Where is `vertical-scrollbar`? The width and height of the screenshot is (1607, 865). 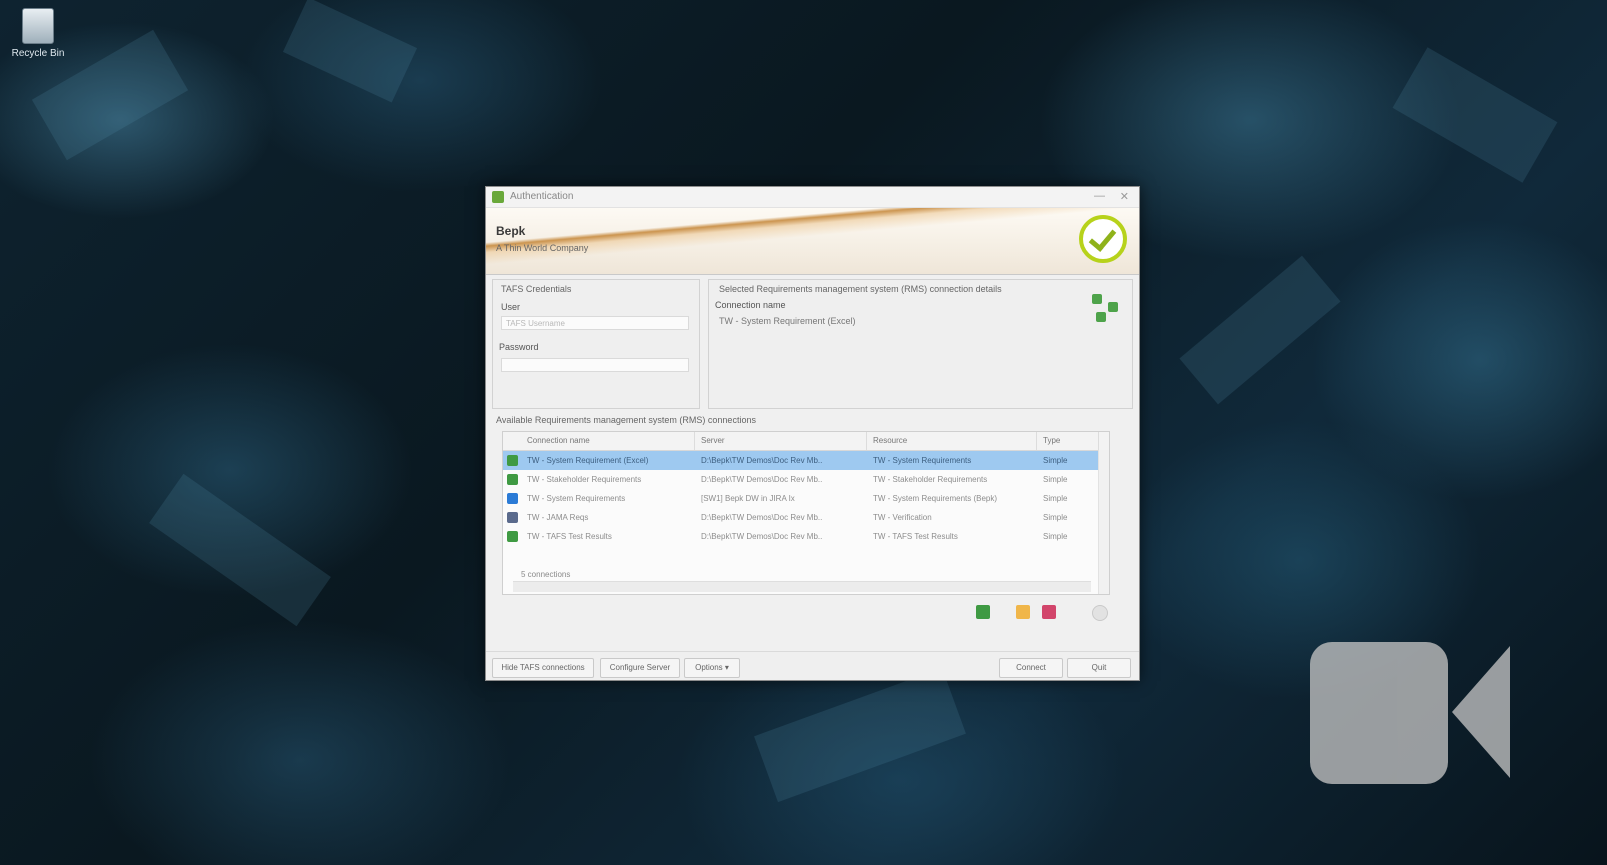
vertical-scrollbar is located at coordinates (1103, 522).